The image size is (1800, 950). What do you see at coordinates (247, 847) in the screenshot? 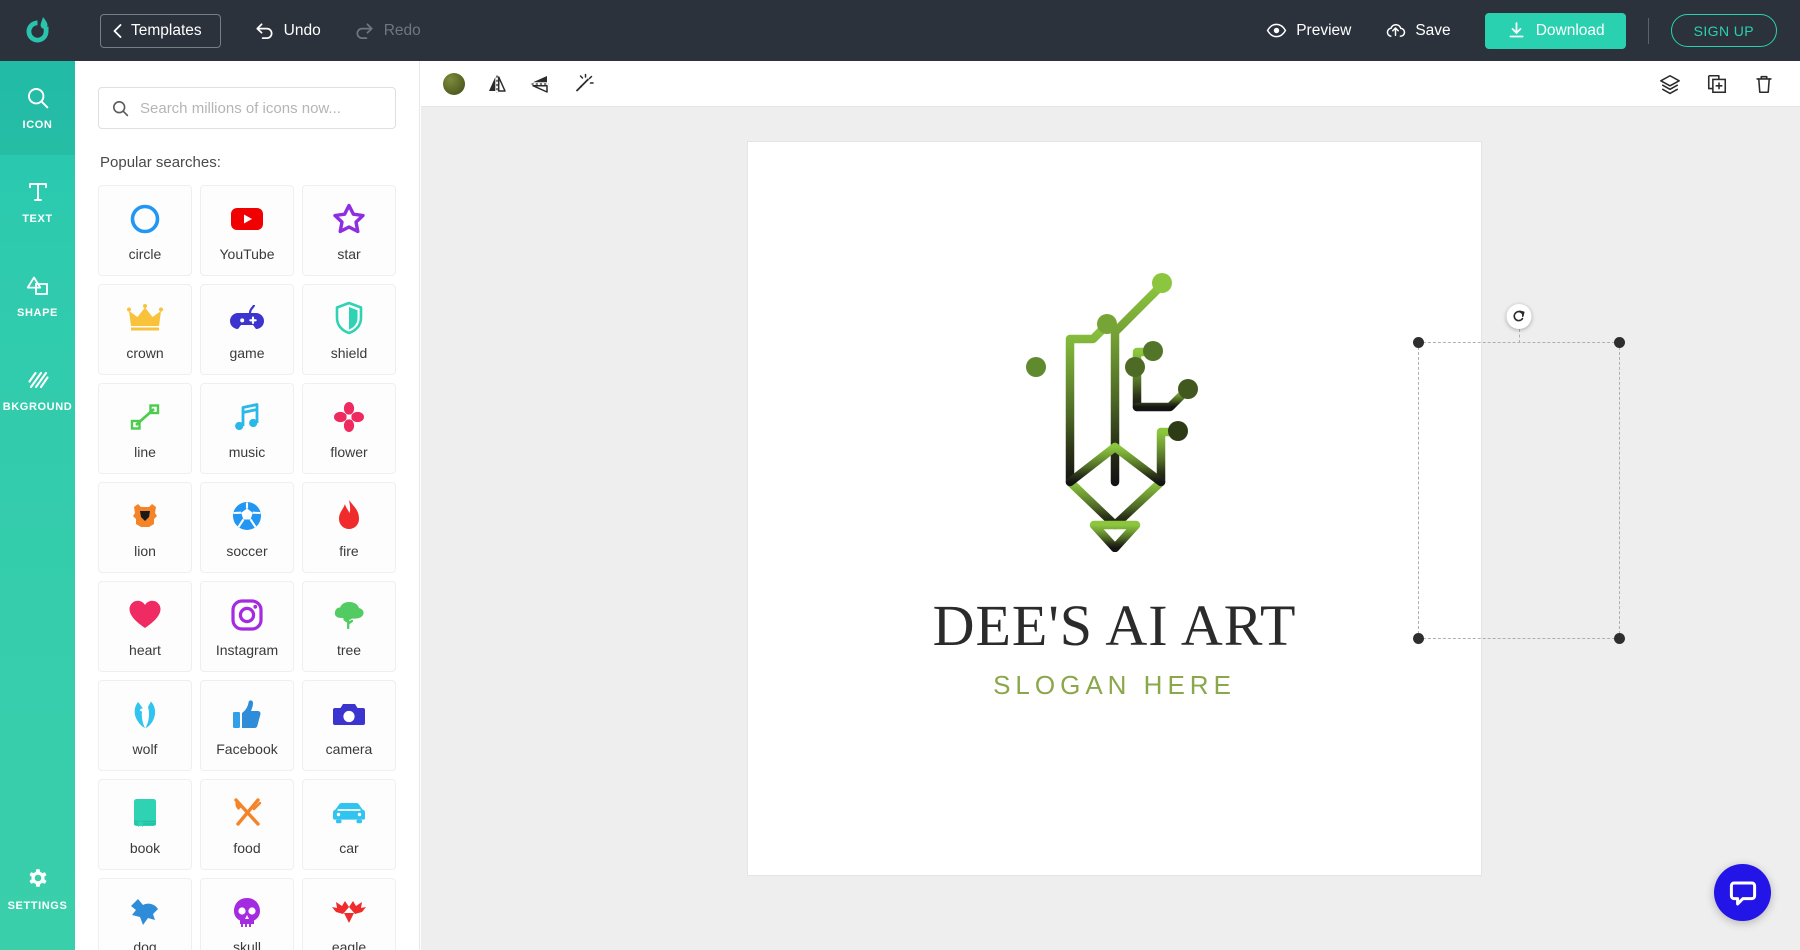
I see `icon-card-label: food` at bounding box center [247, 847].